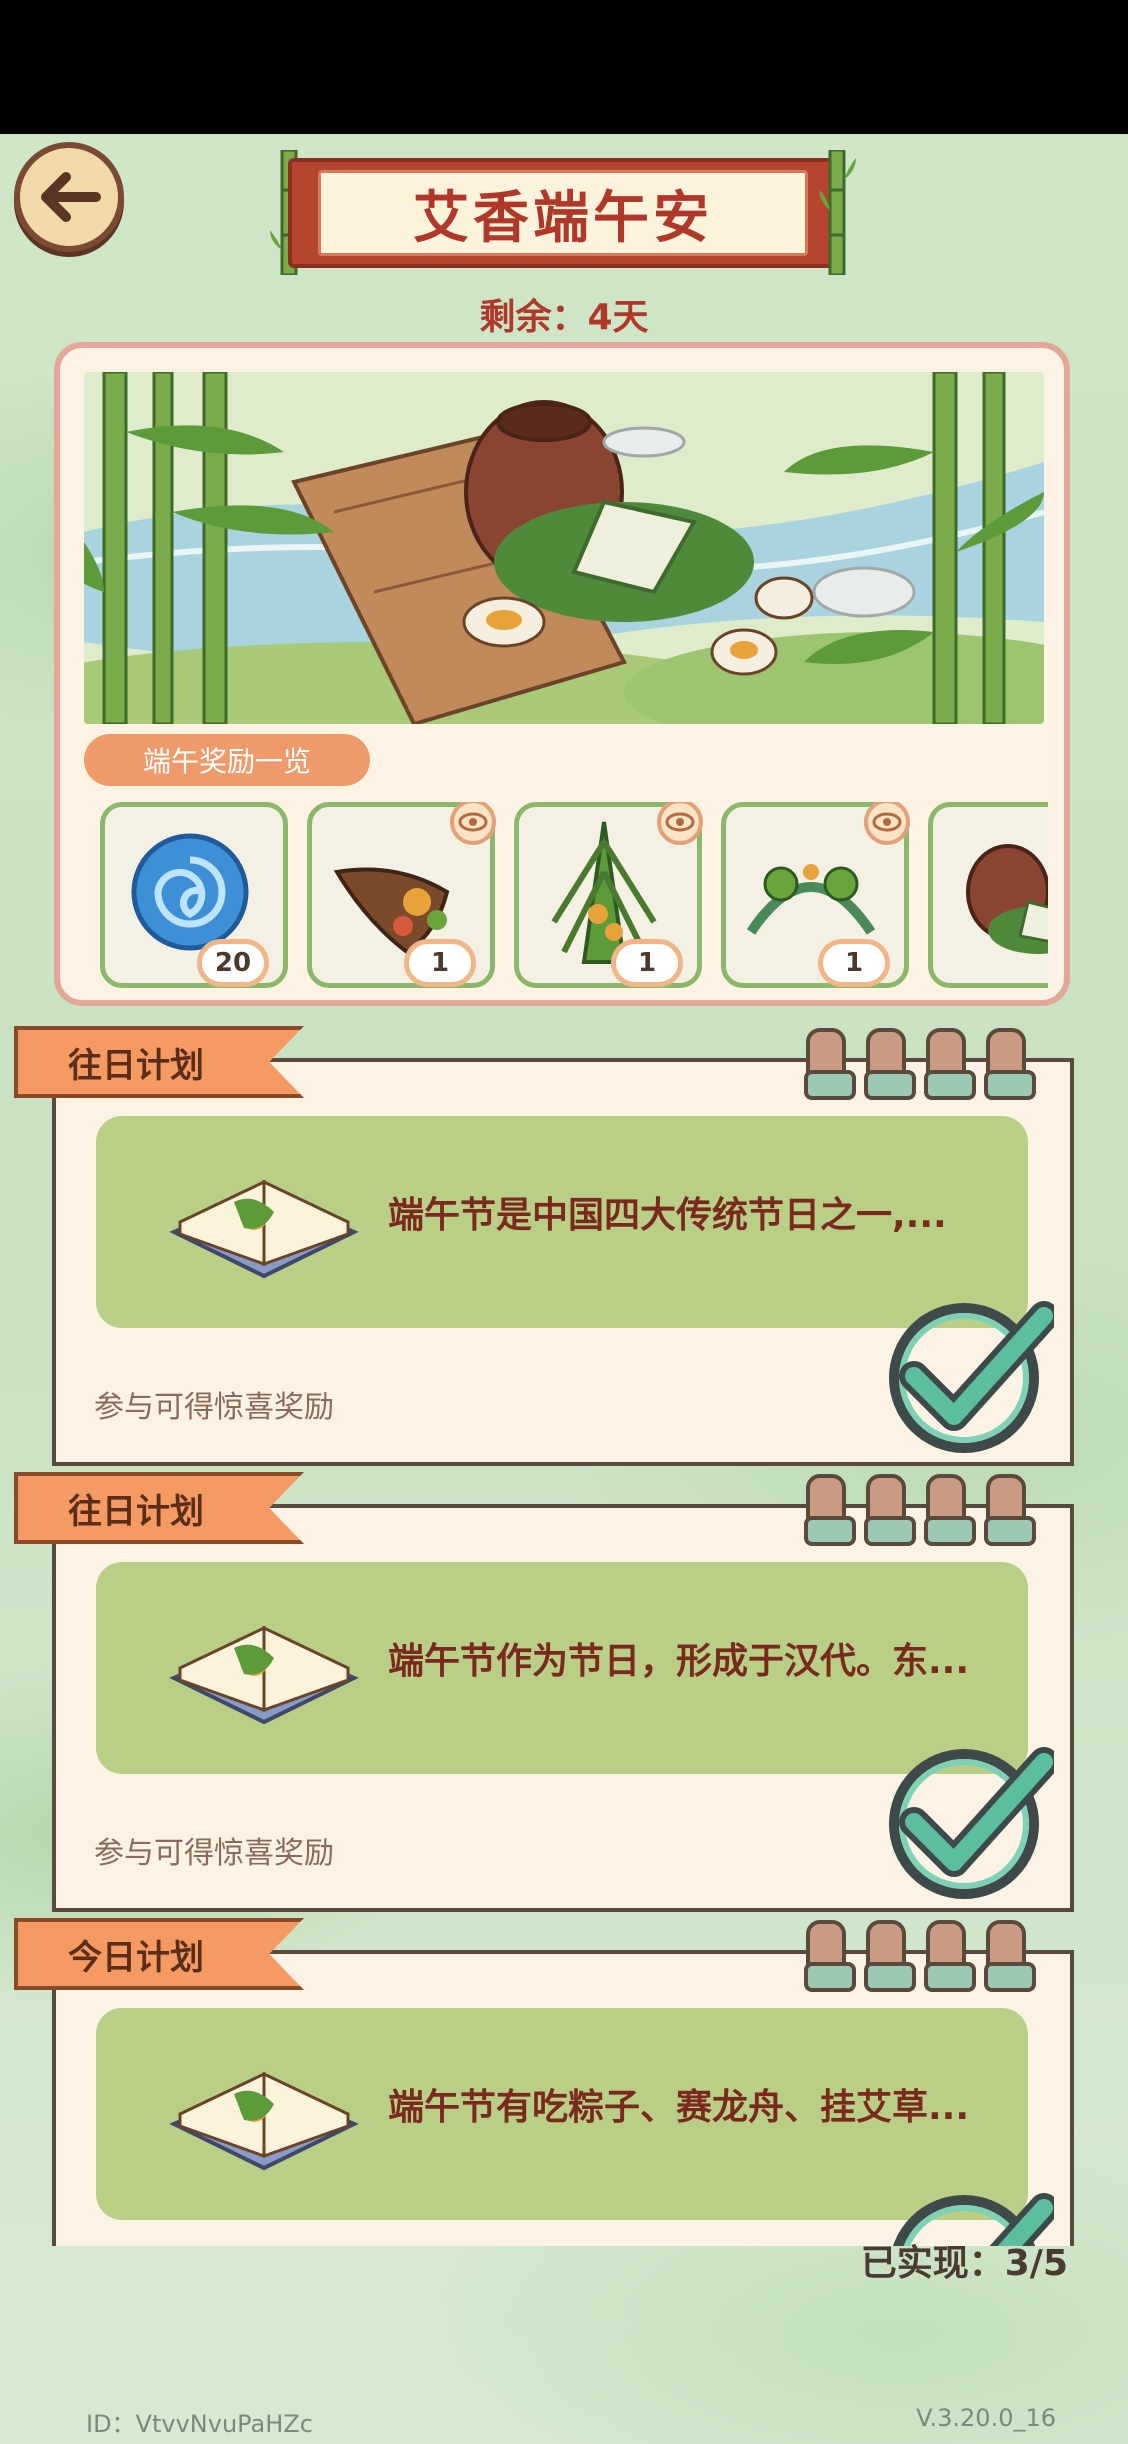 The height and width of the screenshot is (2444, 1128). Describe the element at coordinates (199, 2424) in the screenshot. I see `user-id: ID：VtvvNvuPaHZc` at that location.